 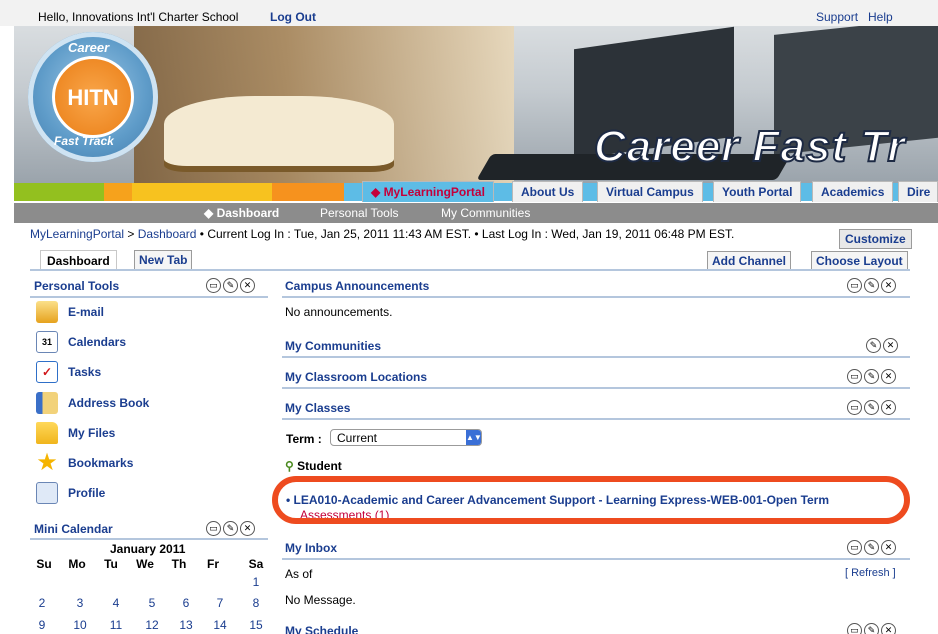 What do you see at coordinates (85, 372) in the screenshot?
I see `tool-tasks-label: Tasks` at bounding box center [85, 372].